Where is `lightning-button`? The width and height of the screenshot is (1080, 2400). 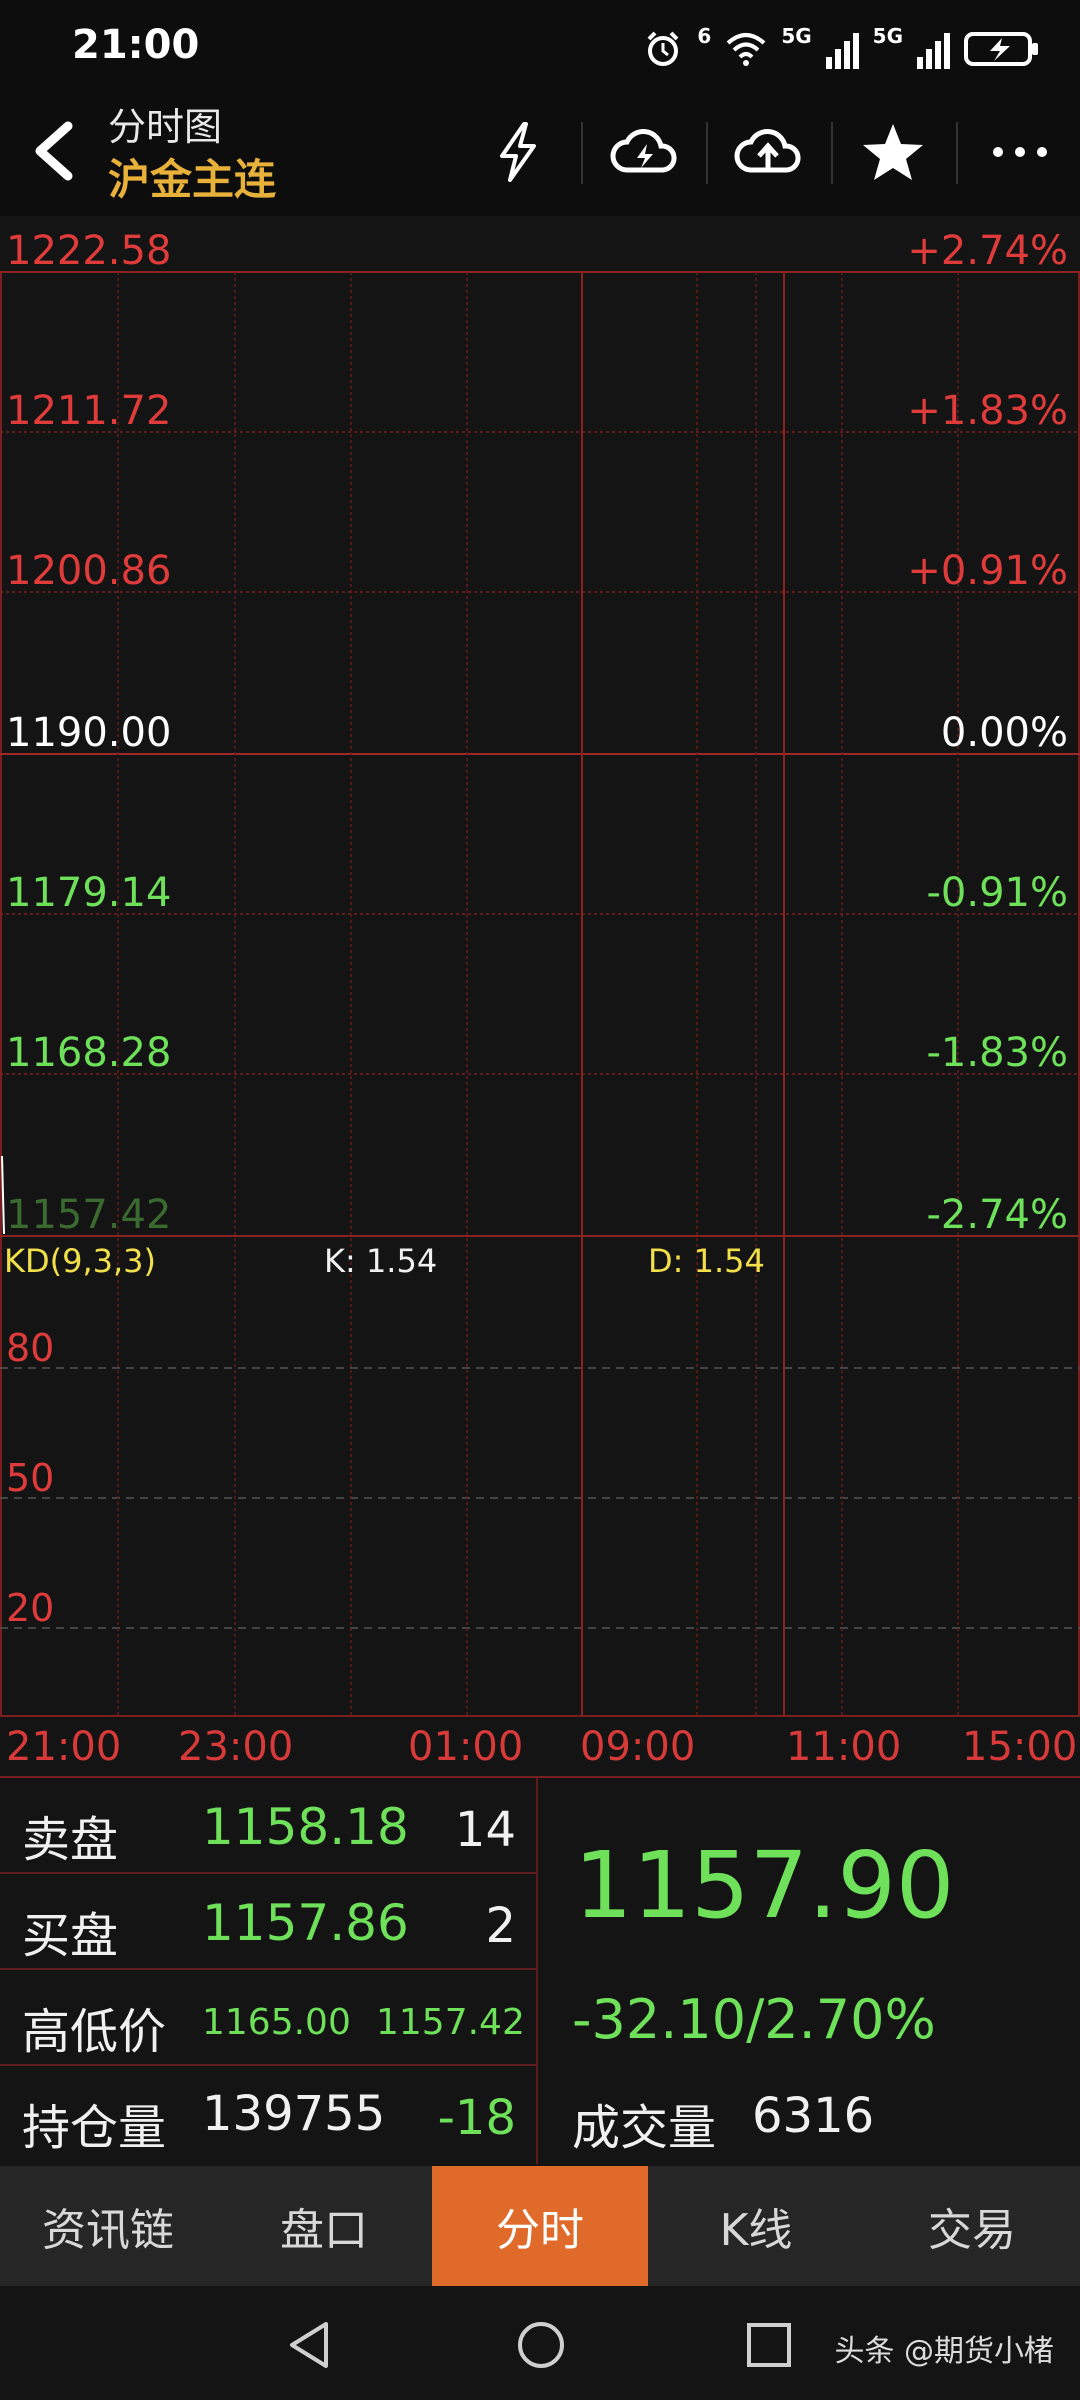
lightning-button is located at coordinates (518, 152).